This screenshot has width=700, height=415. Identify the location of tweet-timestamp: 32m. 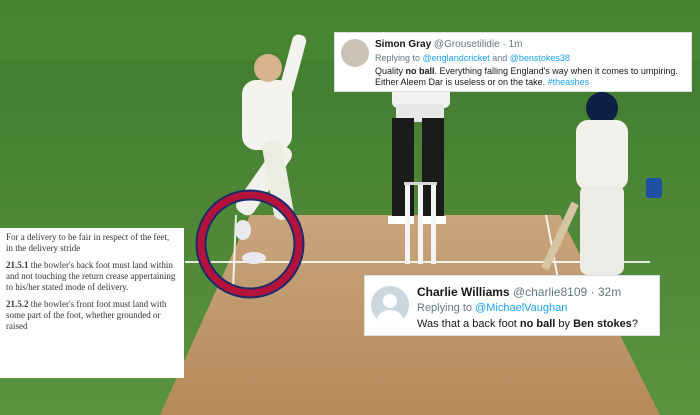
(609, 292).